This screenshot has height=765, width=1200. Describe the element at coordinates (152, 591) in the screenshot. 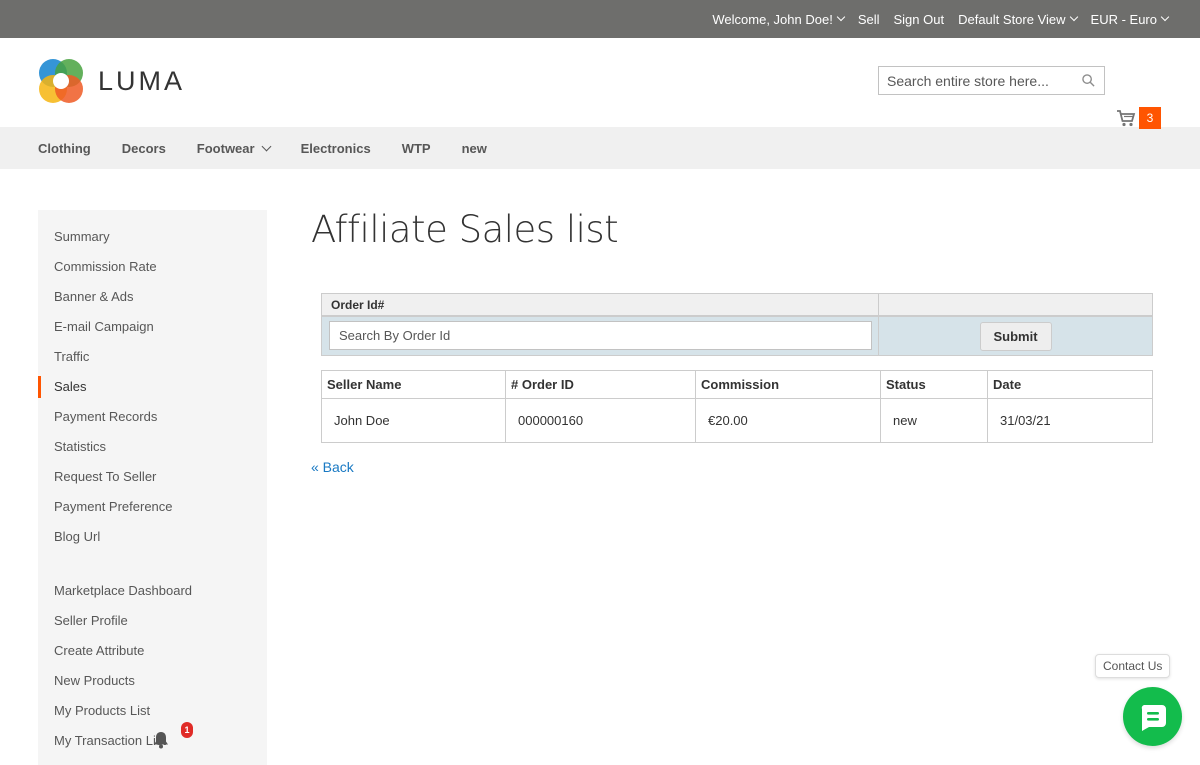

I see `sidebar-item-marketplace-dashboard: Marketplace Dashboard` at that location.